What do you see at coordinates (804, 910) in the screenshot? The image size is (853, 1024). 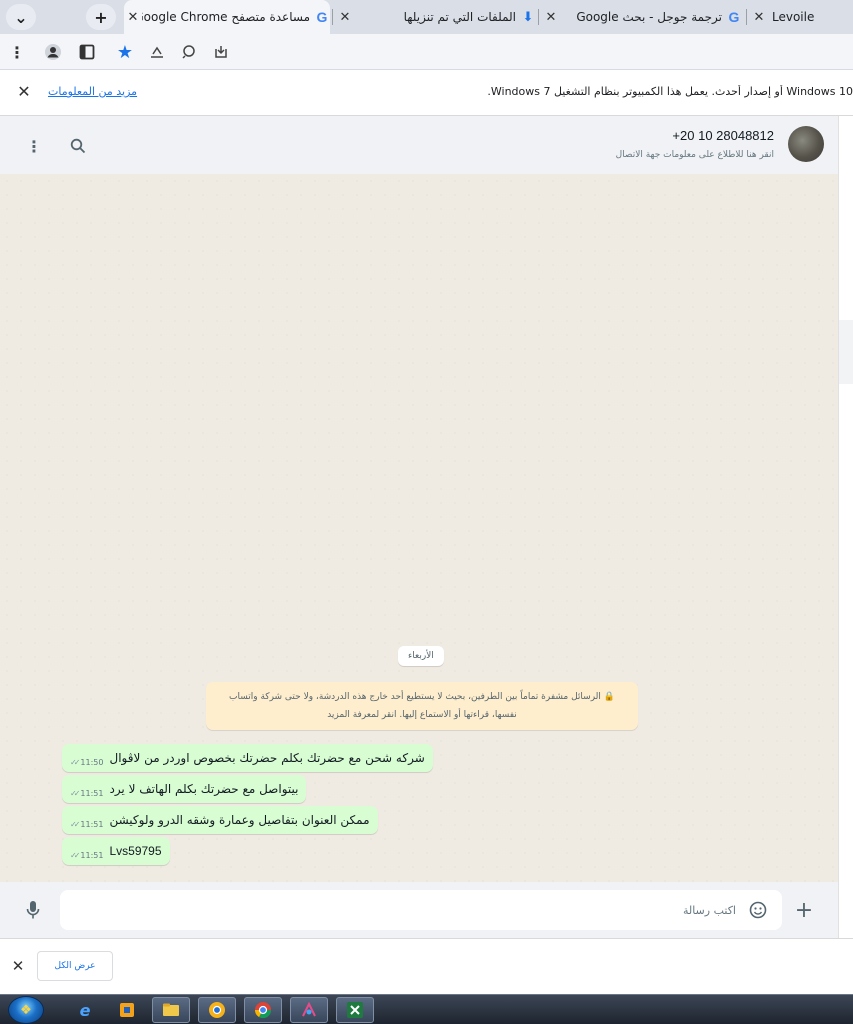 I see `attach-plus-icon: +` at bounding box center [804, 910].